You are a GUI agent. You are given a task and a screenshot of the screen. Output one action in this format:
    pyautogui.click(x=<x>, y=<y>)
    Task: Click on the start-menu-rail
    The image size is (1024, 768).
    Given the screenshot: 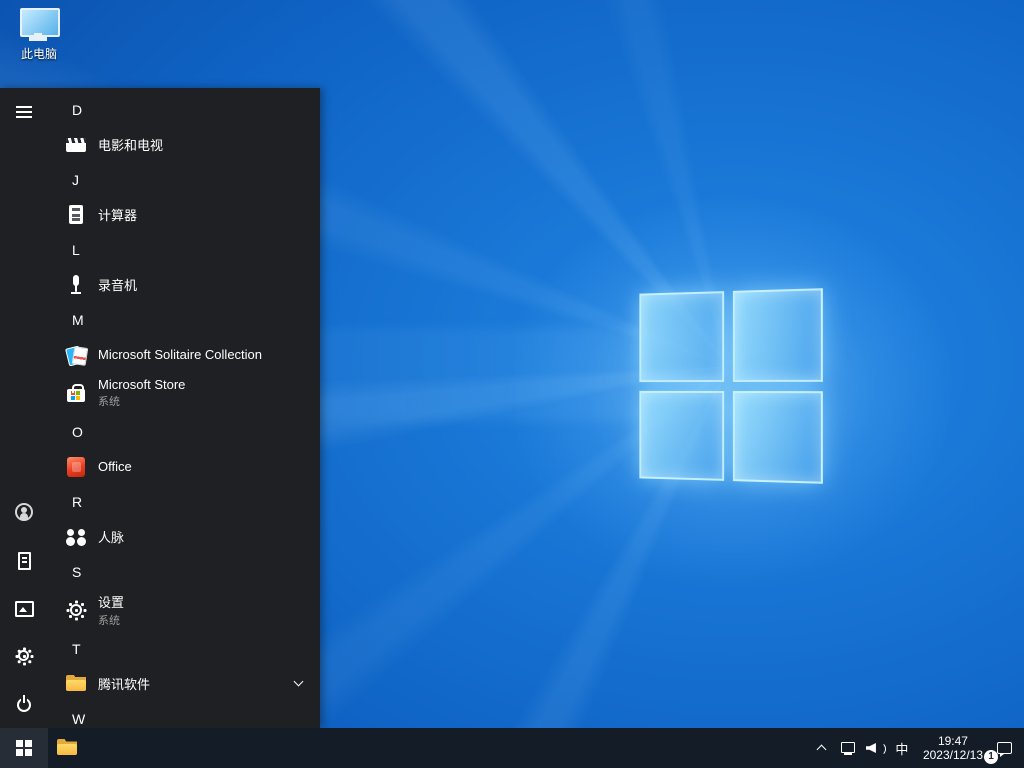 What is the action you would take?
    pyautogui.click(x=24, y=408)
    